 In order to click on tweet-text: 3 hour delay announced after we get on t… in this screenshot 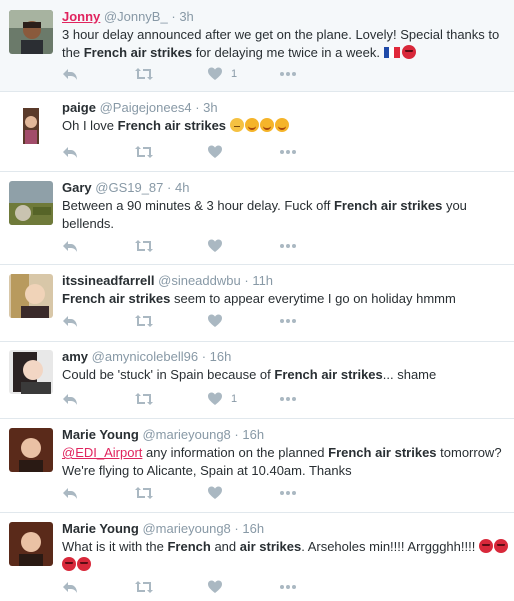, I will do `click(281, 43)`.